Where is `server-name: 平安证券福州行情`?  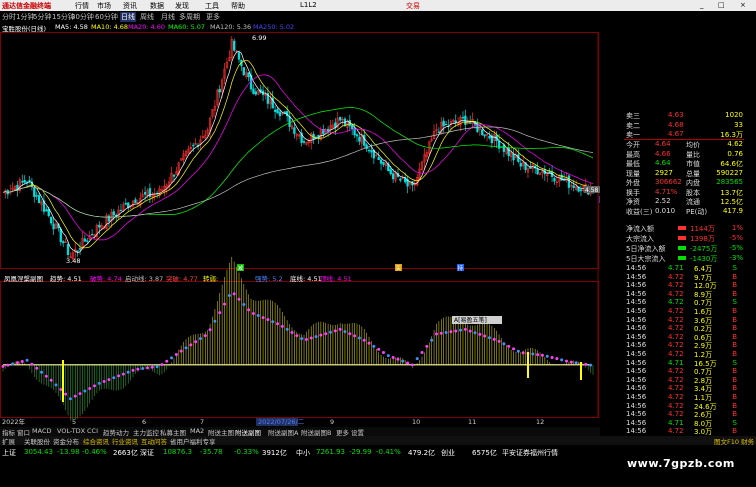 server-name: 平安证券福州行情 is located at coordinates (530, 453).